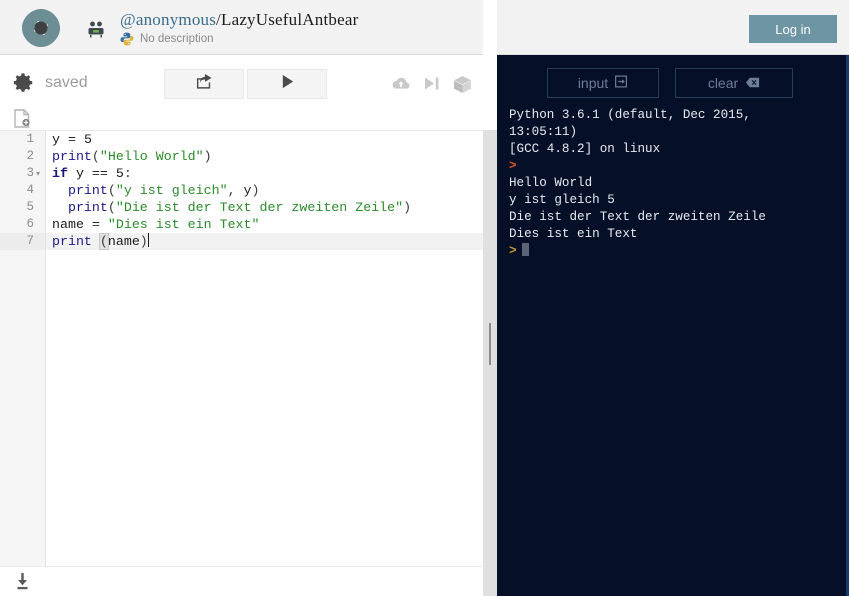  I want to click on console-clear-button: clear, so click(734, 83).